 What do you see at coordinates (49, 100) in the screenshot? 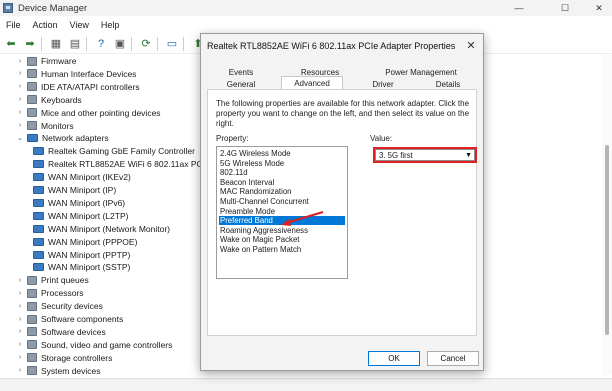
I see `tree-category: › Keyboards` at bounding box center [49, 100].